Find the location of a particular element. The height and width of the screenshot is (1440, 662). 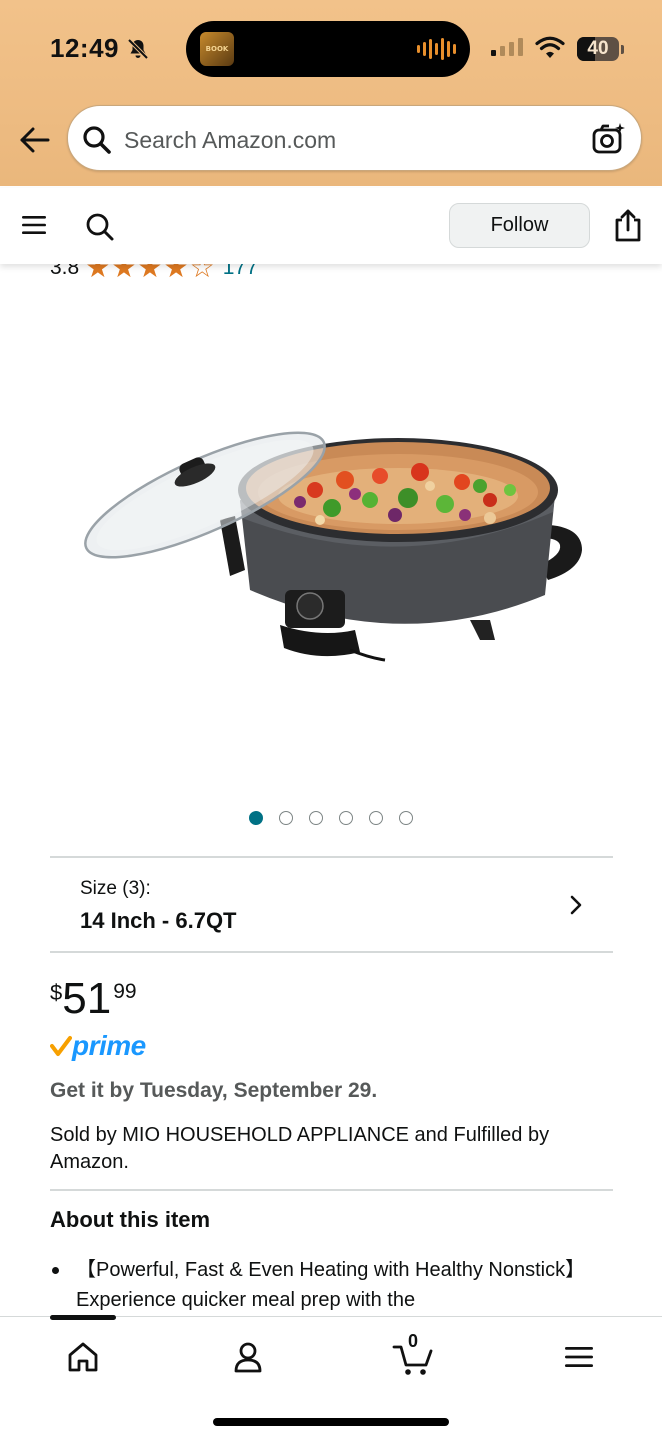

tab-account is located at coordinates (248, 1357).